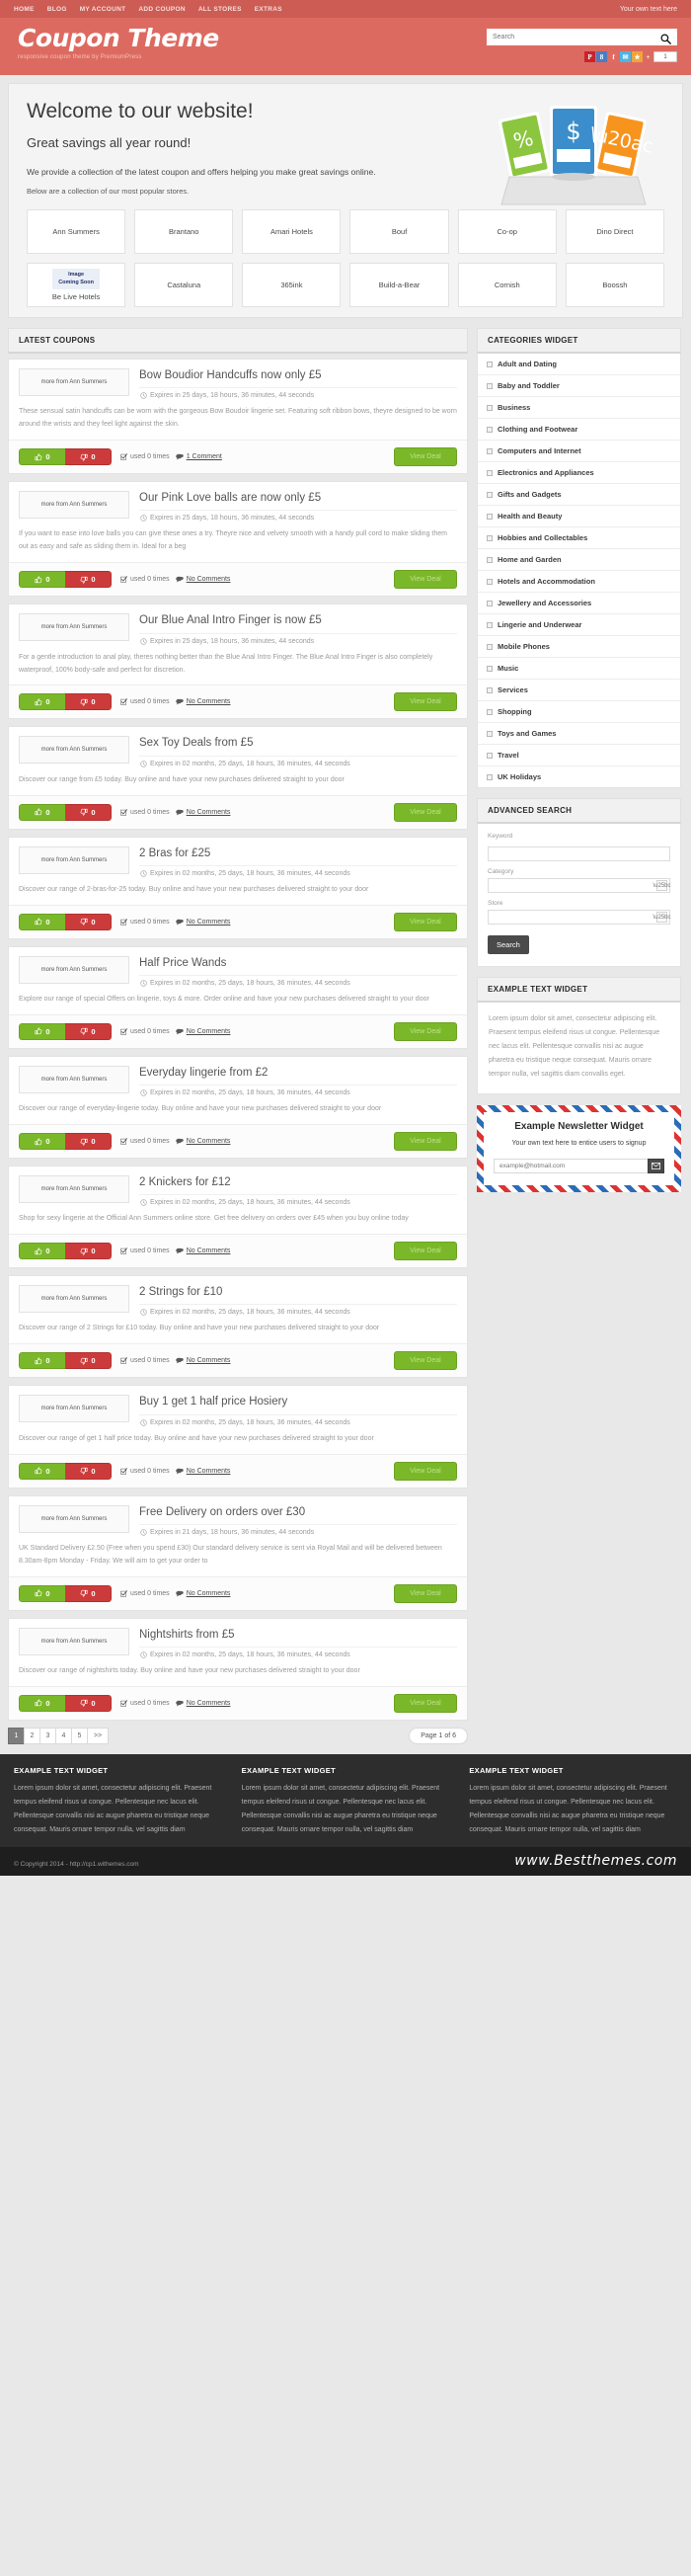  What do you see at coordinates (579, 854) in the screenshot?
I see `keyword-input` at bounding box center [579, 854].